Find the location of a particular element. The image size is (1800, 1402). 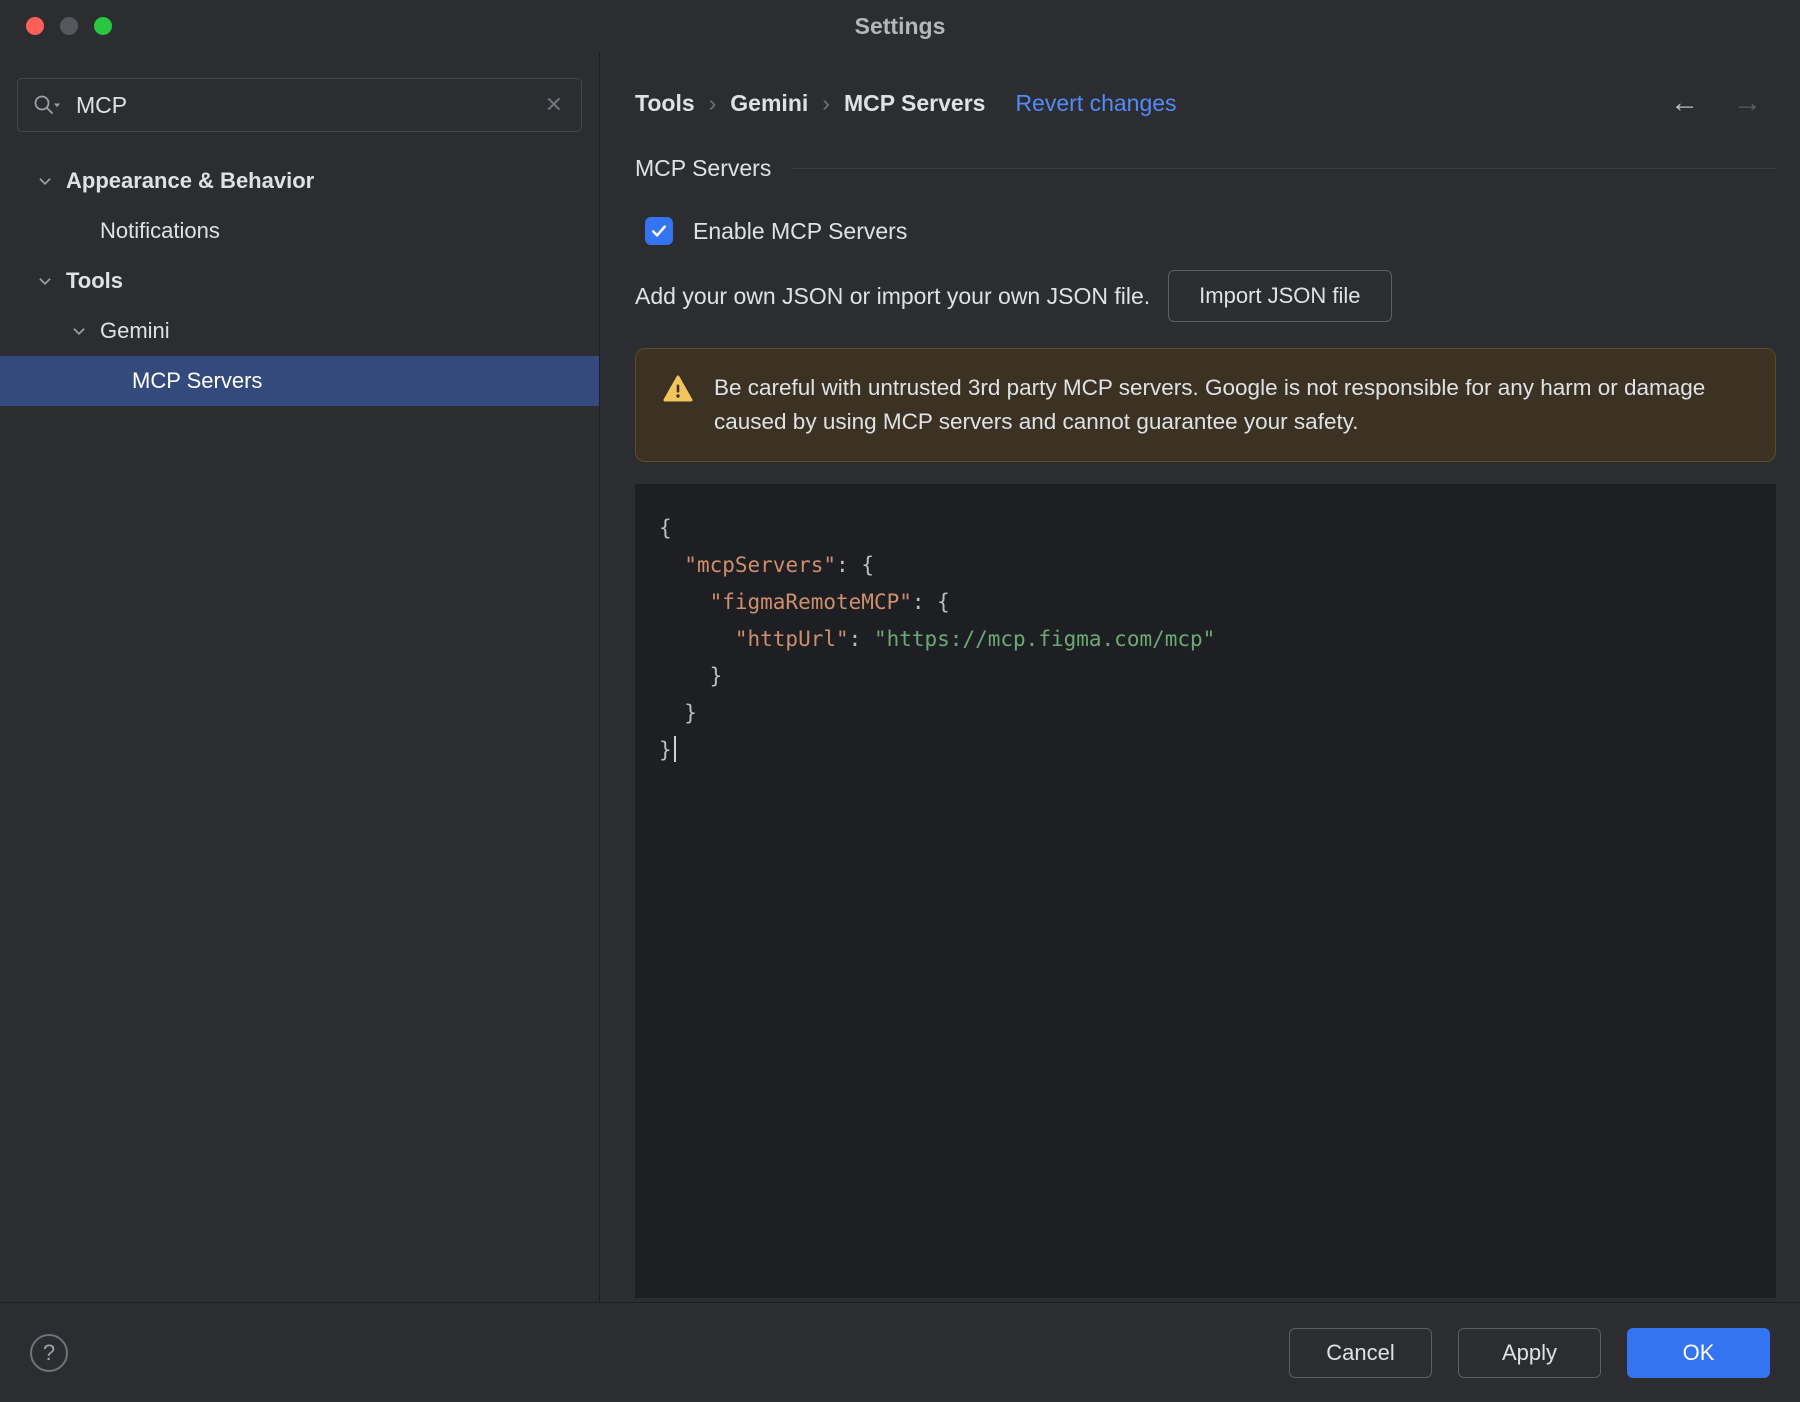

sidebar-item-label: Notifications is located at coordinates (160, 230).